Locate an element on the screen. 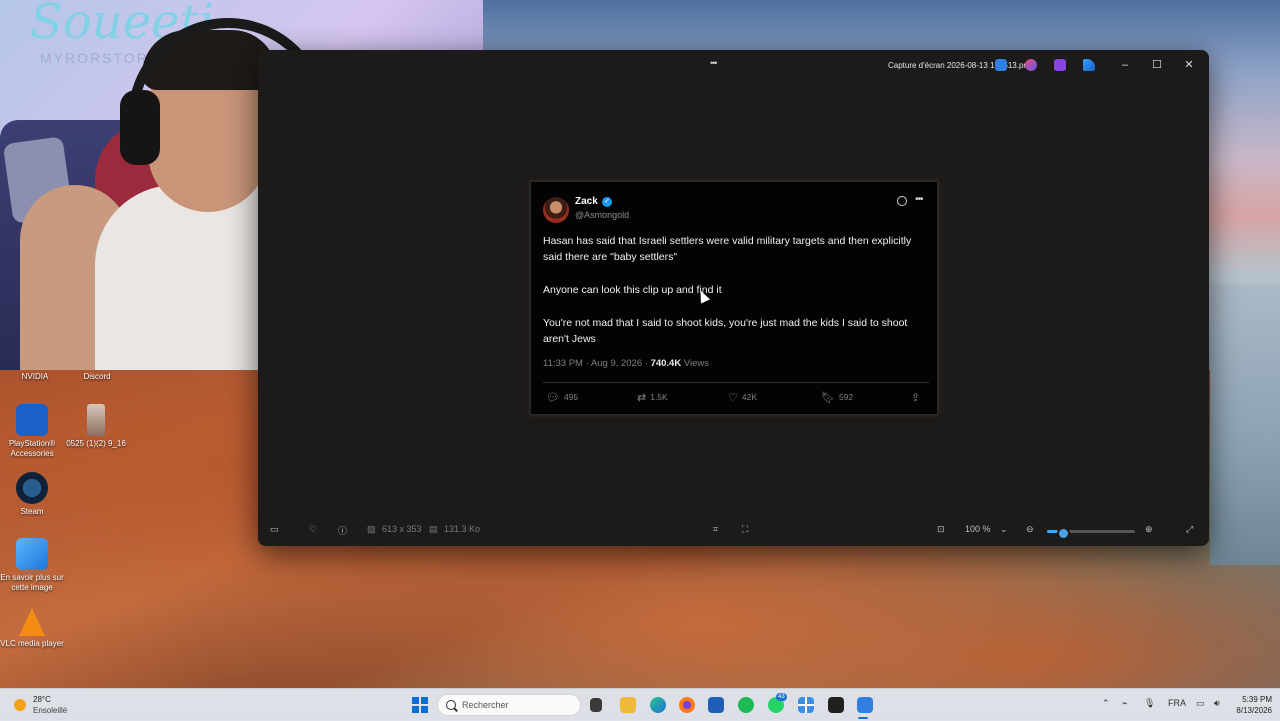 The height and width of the screenshot is (721, 1280). file-size-icon: ▤ is located at coordinates (433, 529).